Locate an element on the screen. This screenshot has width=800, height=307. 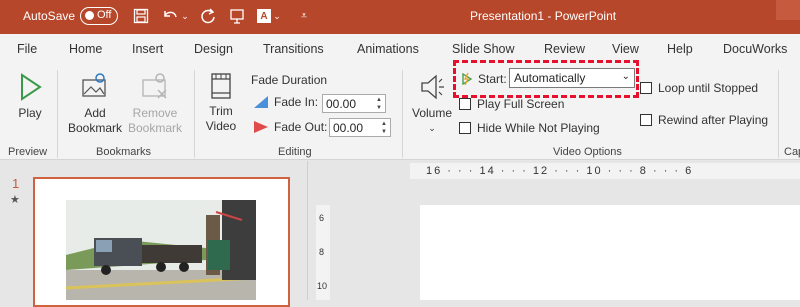
trim-label-2: Video is located at coordinates (221, 126).